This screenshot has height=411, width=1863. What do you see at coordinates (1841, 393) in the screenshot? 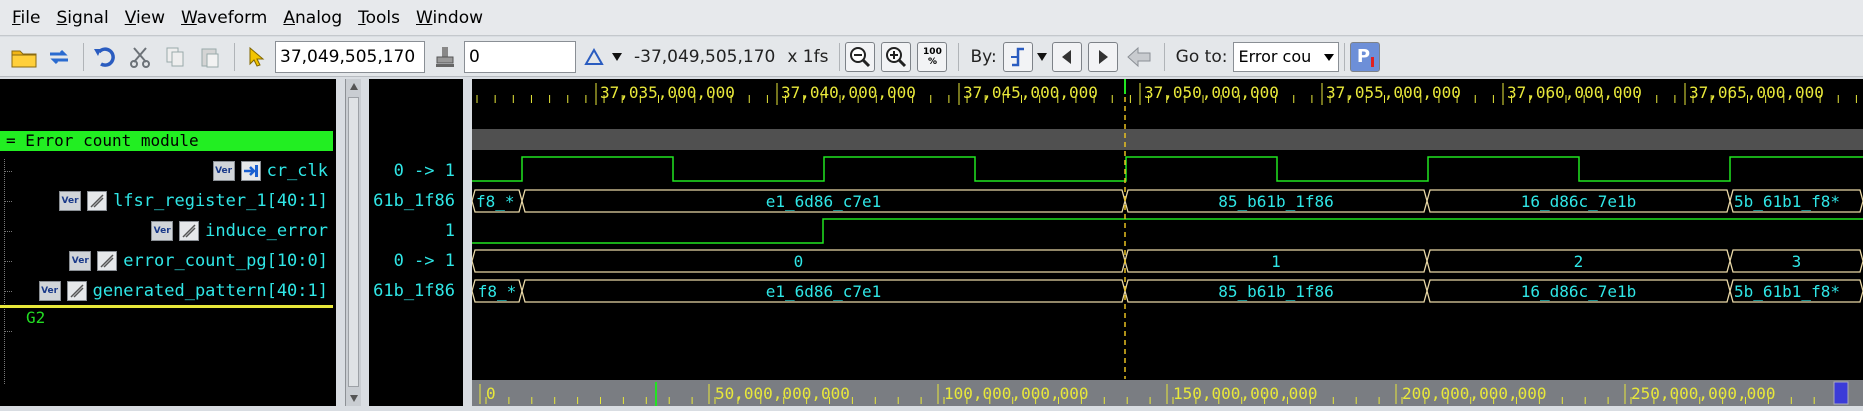
I see `overview-view-window` at bounding box center [1841, 393].